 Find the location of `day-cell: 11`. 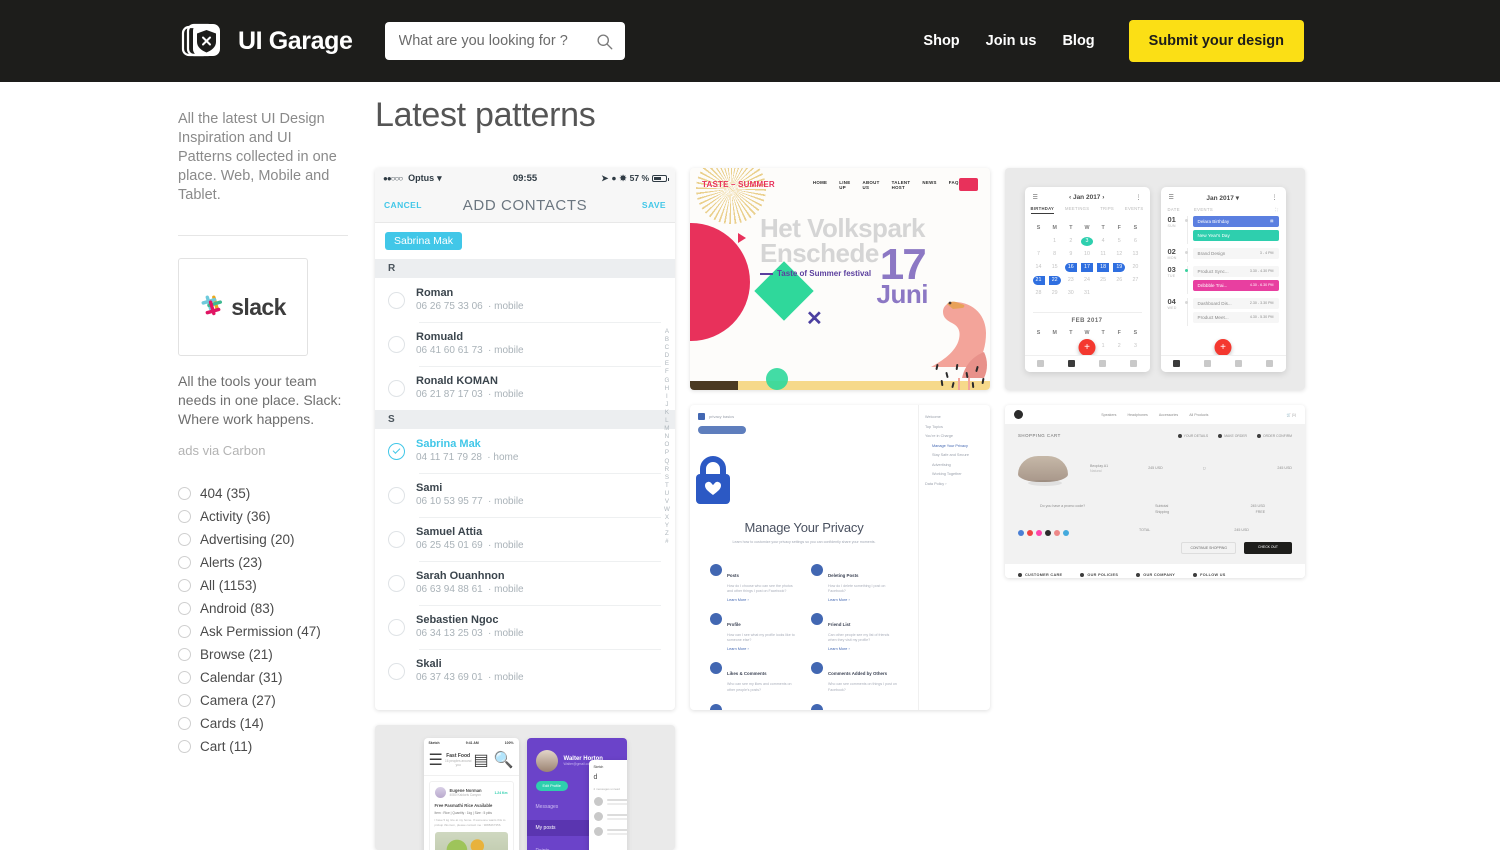

day-cell: 11 is located at coordinates (1103, 254).